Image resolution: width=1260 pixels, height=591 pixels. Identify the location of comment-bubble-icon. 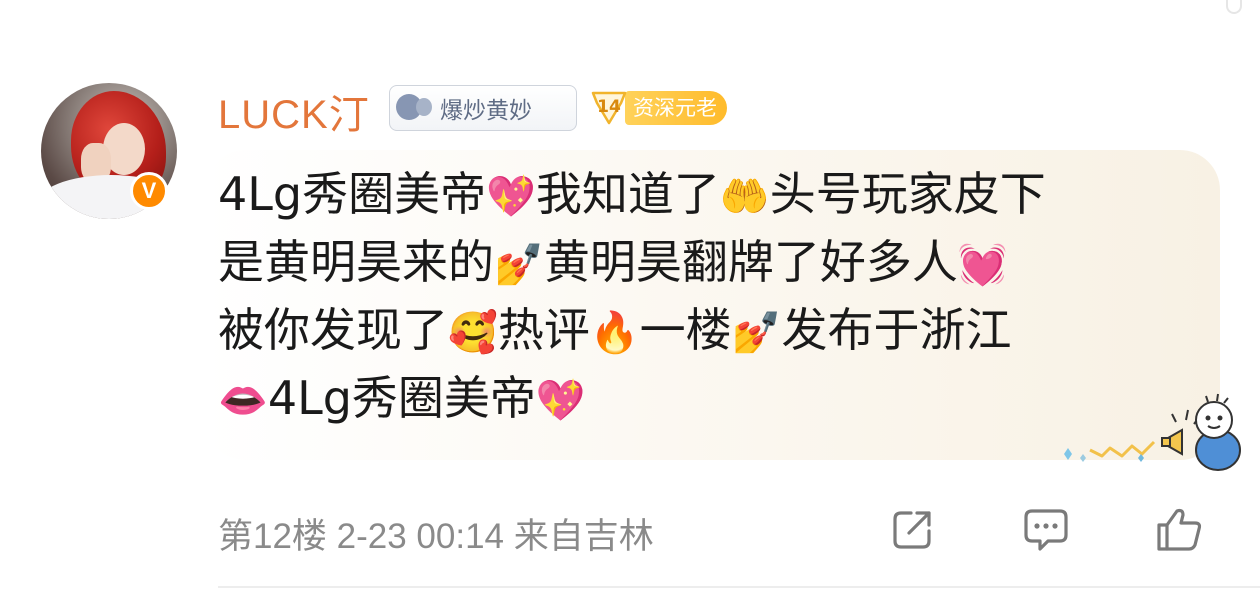
(1046, 530).